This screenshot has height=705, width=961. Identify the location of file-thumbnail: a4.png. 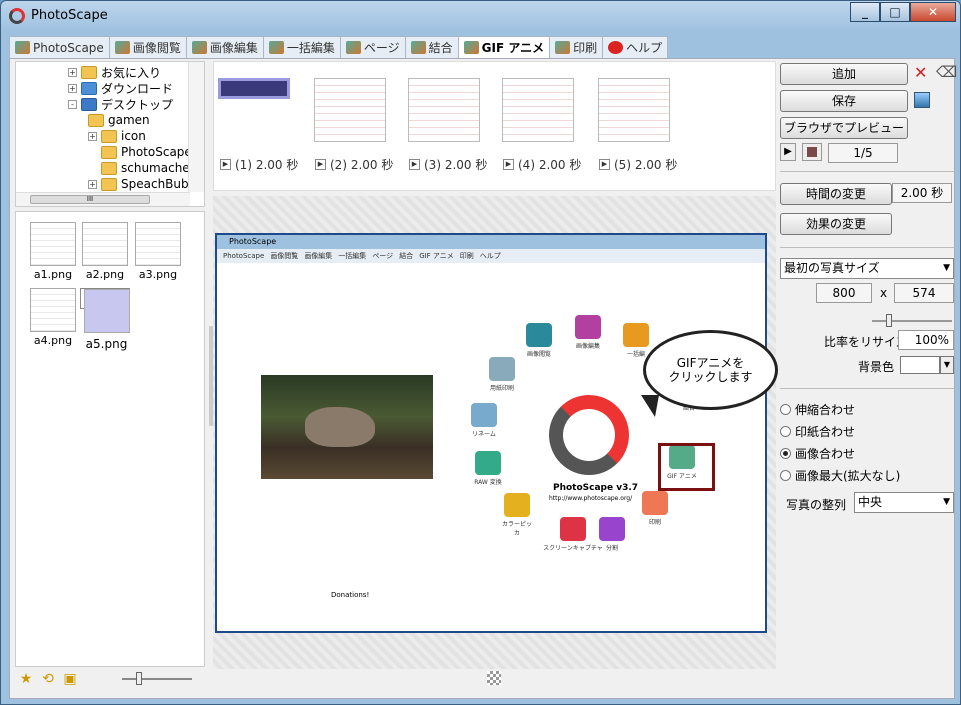
(53, 317).